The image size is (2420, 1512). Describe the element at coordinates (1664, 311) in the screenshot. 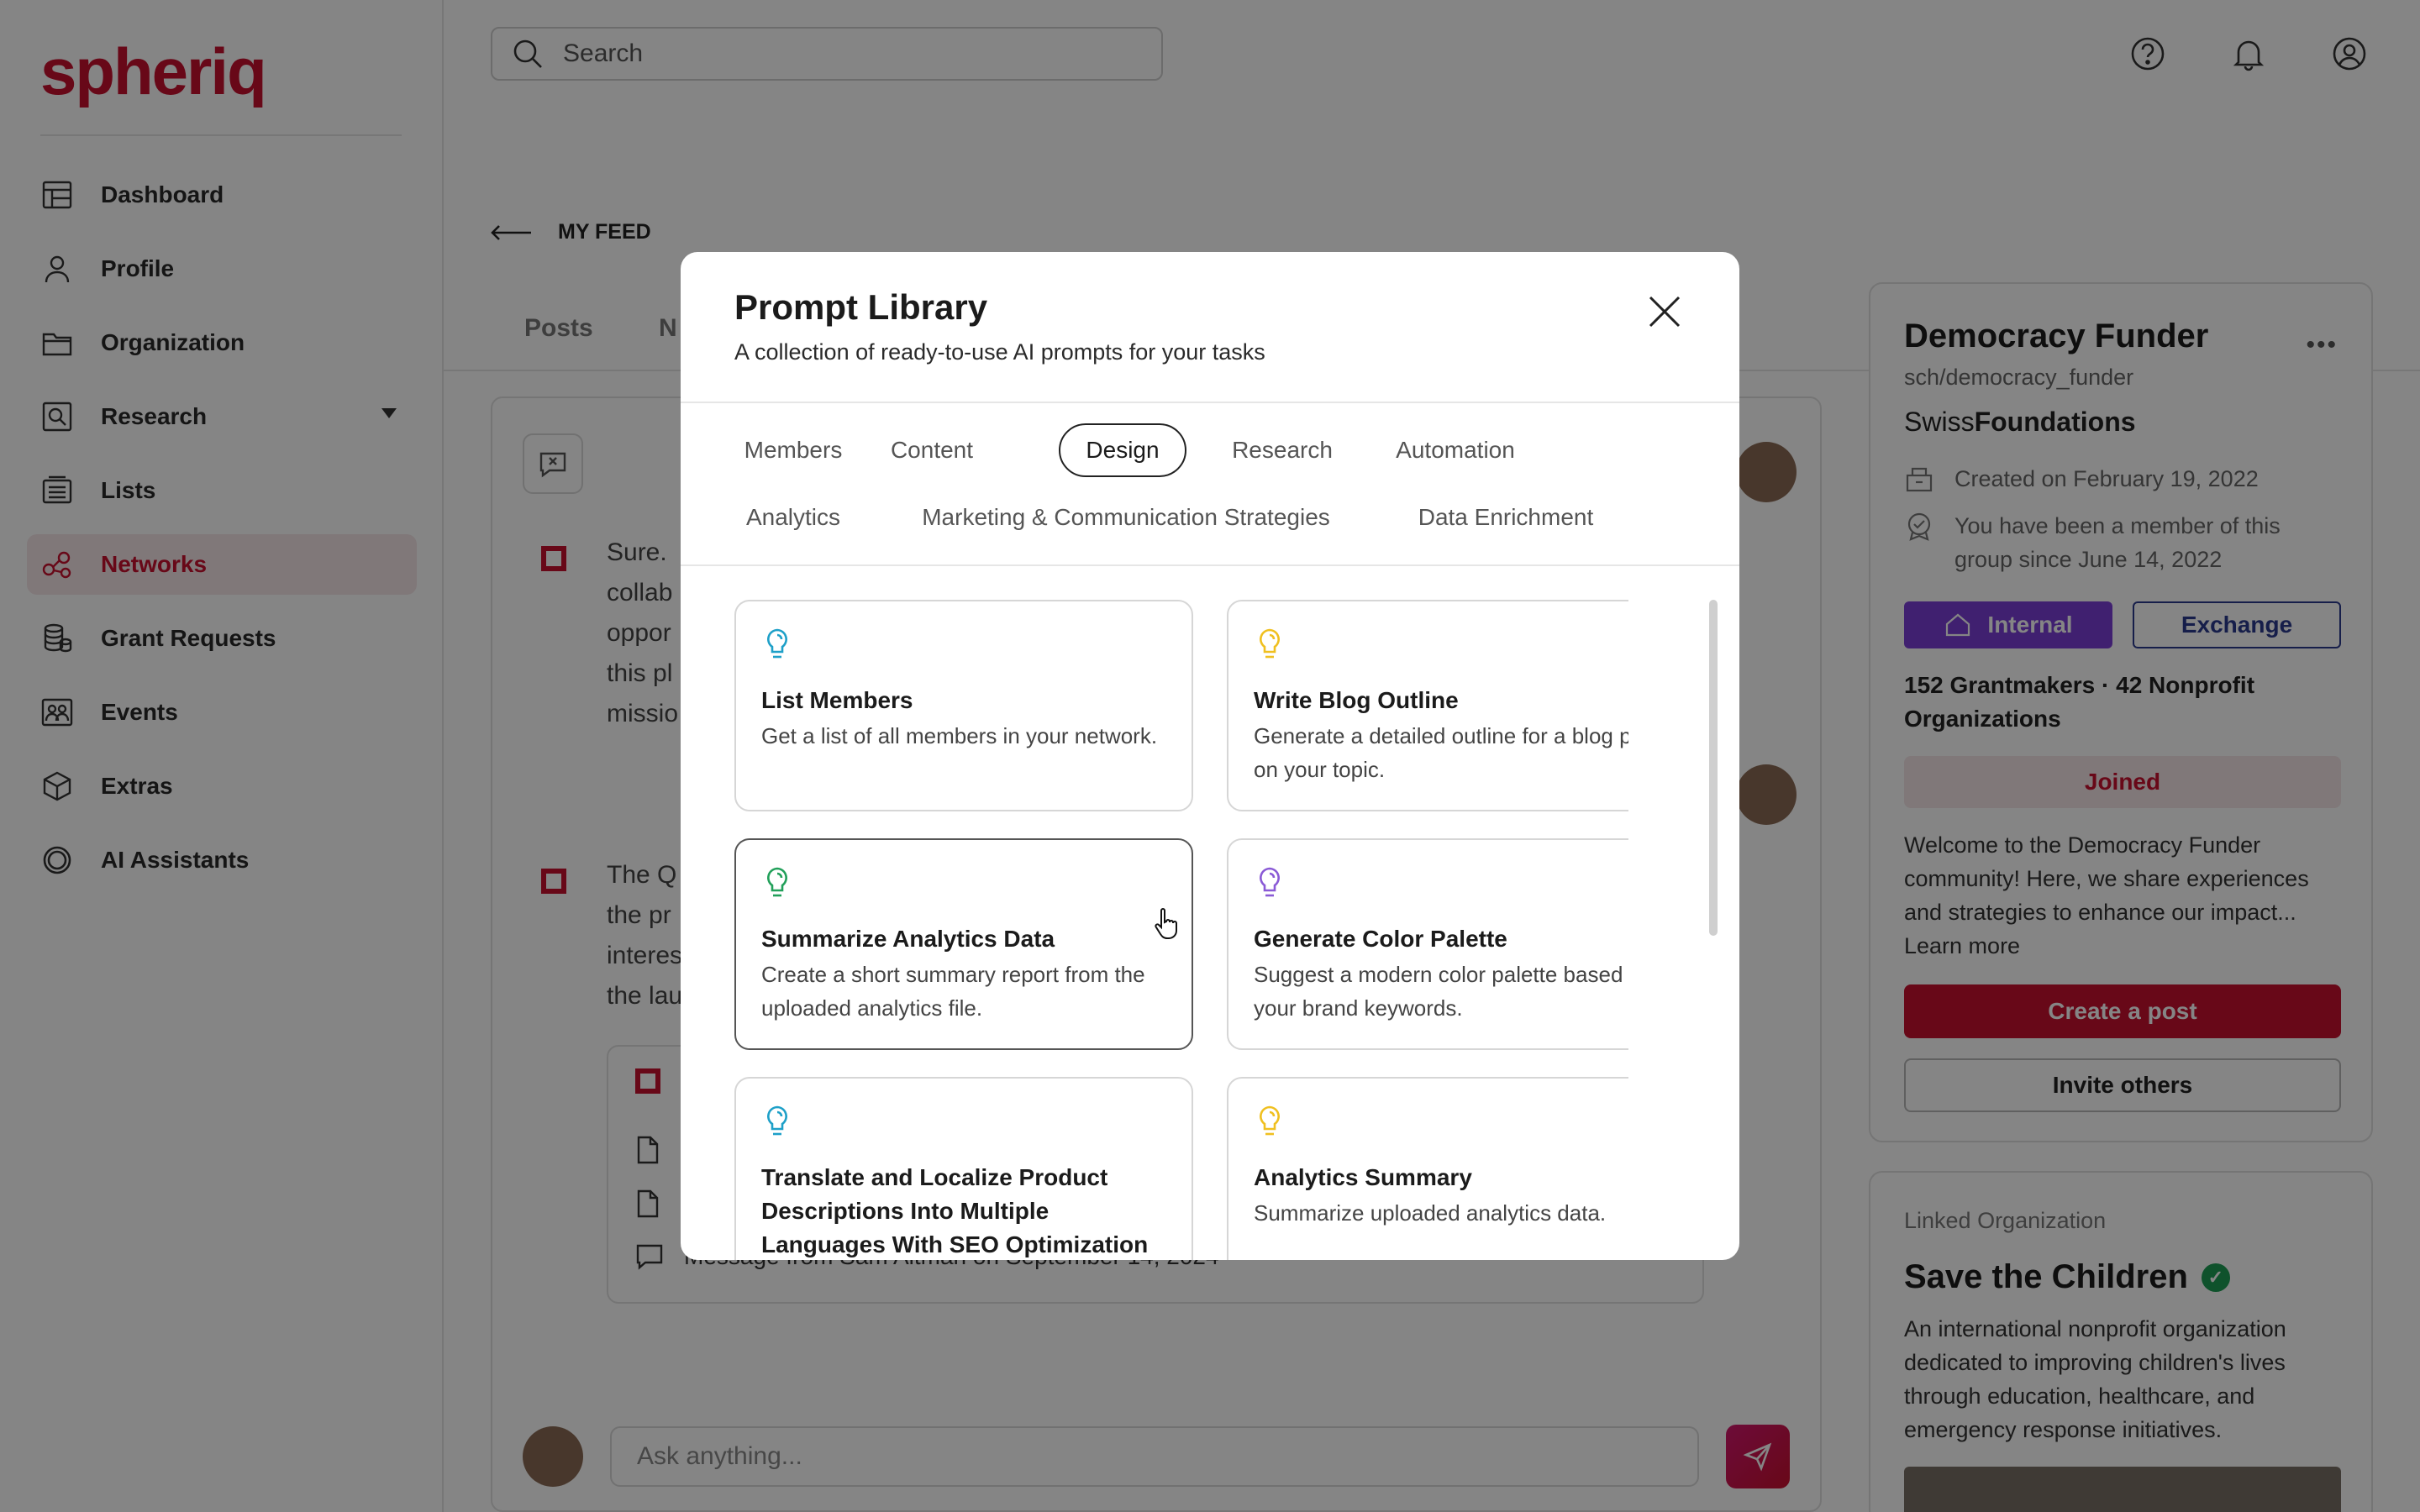

I see `close-icon` at that location.